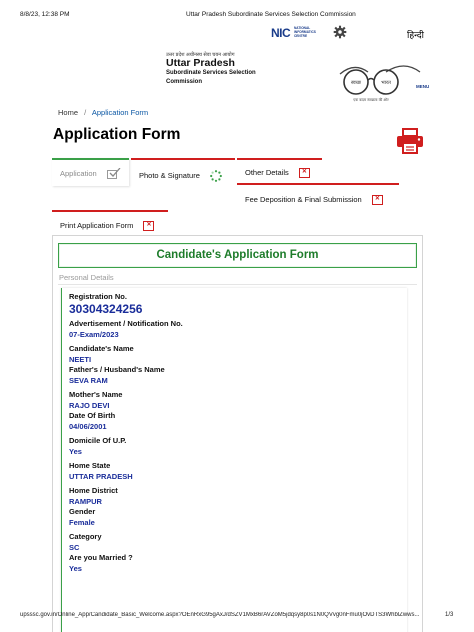  What do you see at coordinates (85, 536) in the screenshot?
I see `field-label: Category` at bounding box center [85, 536].